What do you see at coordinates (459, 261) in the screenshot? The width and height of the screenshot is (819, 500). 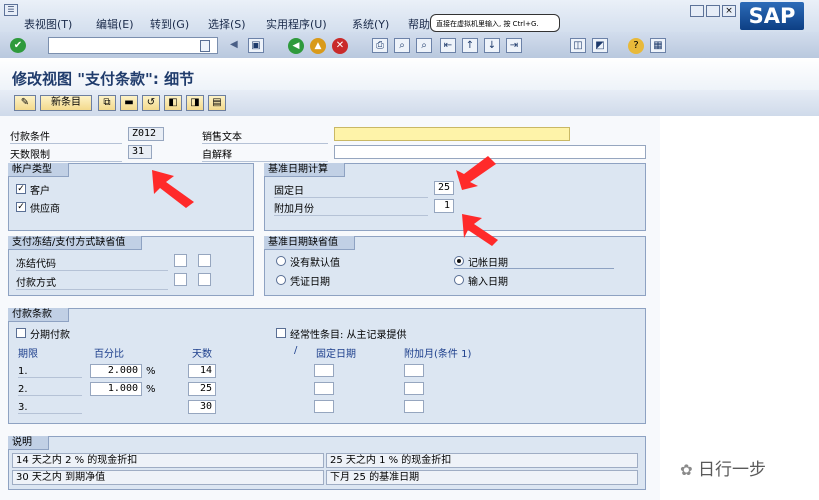 I see `posting-date-radio` at bounding box center [459, 261].